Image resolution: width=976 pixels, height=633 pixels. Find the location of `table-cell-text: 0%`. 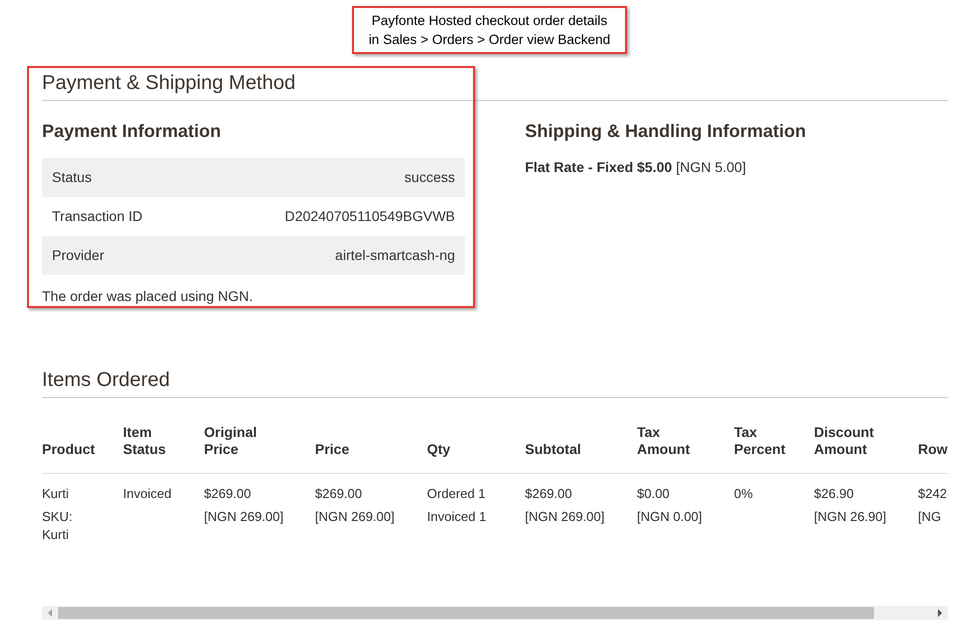

table-cell-text: 0% is located at coordinates (744, 494).